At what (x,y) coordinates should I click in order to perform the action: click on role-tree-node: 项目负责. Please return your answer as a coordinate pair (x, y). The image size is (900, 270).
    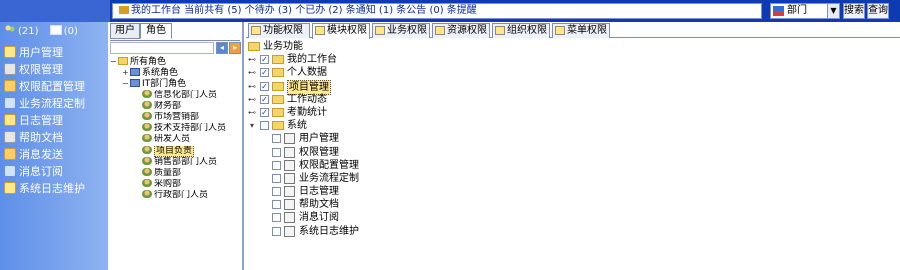
    Looking at the image, I should click on (176, 151).